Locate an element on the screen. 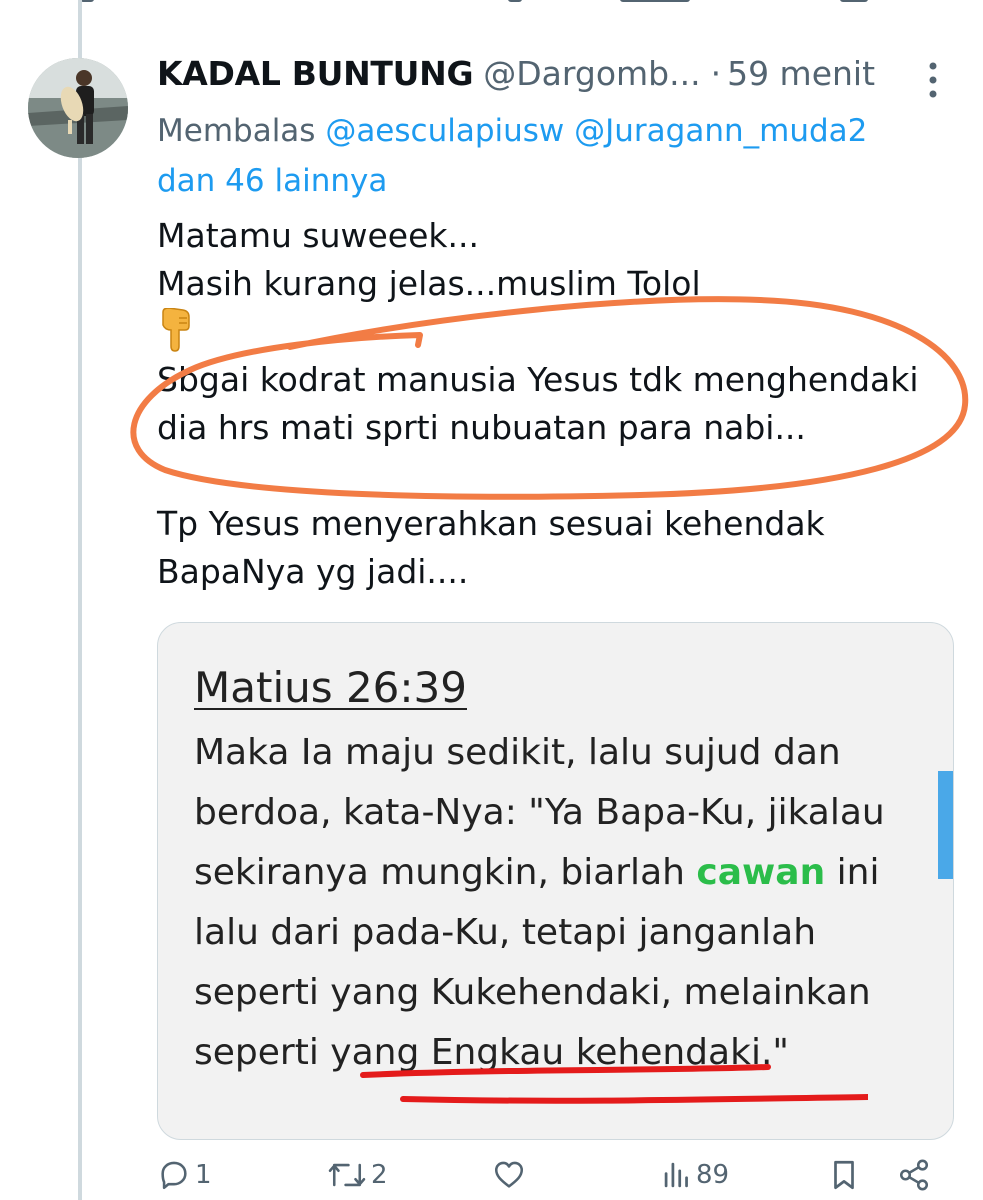 The image size is (983, 1200). tweet-actions: 1 2 89 is located at coordinates (557, 1179).